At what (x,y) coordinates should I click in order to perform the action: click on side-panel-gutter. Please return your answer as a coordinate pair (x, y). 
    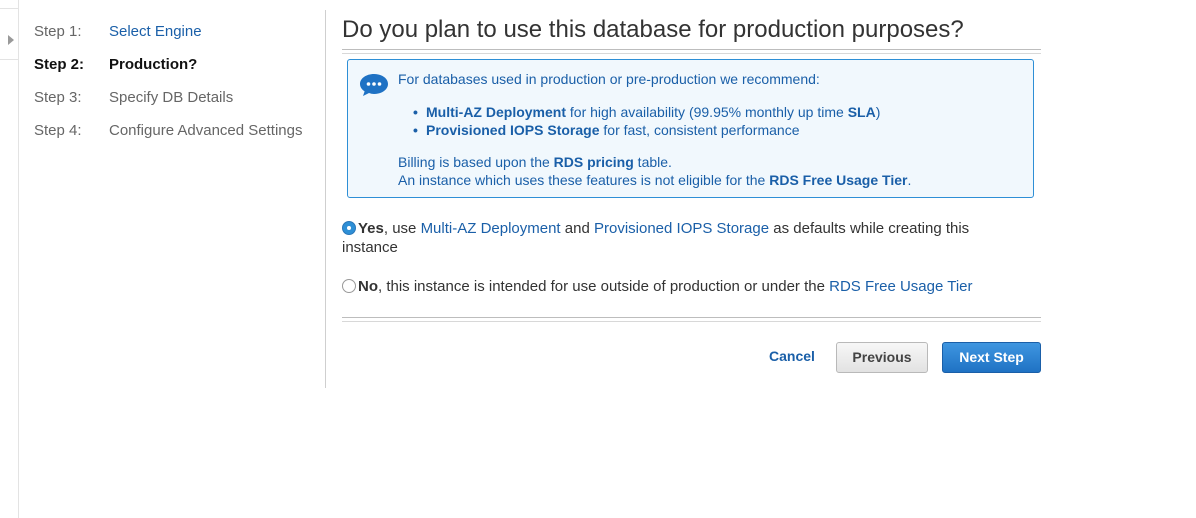
    Looking at the image, I should click on (9, 259).